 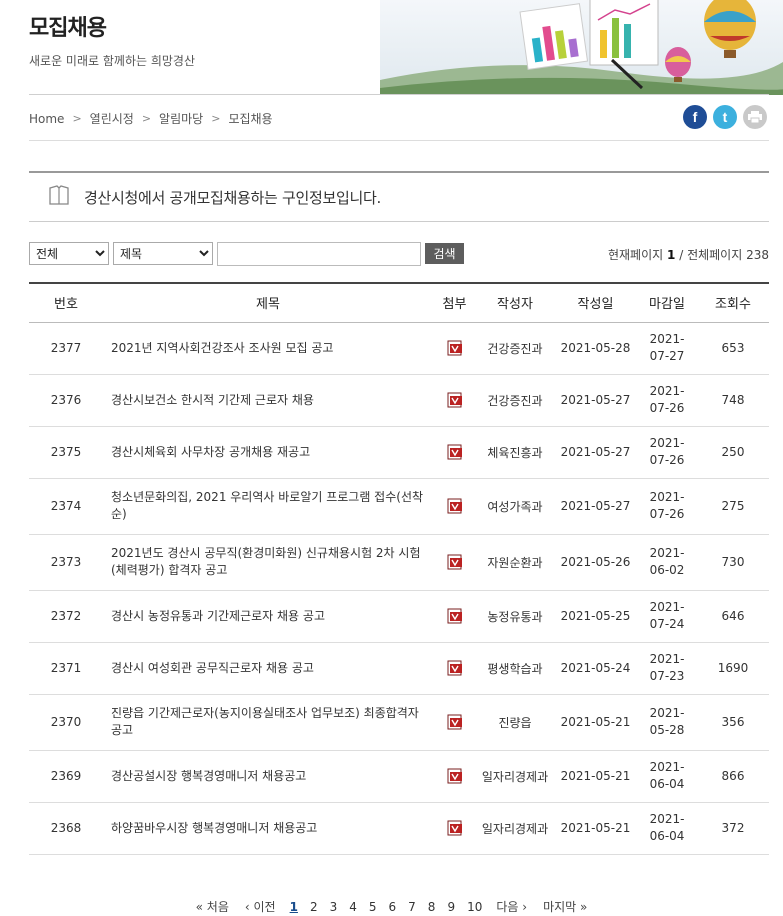 What do you see at coordinates (565, 906) in the screenshot?
I see `last-page-link: 마지막 »` at bounding box center [565, 906].